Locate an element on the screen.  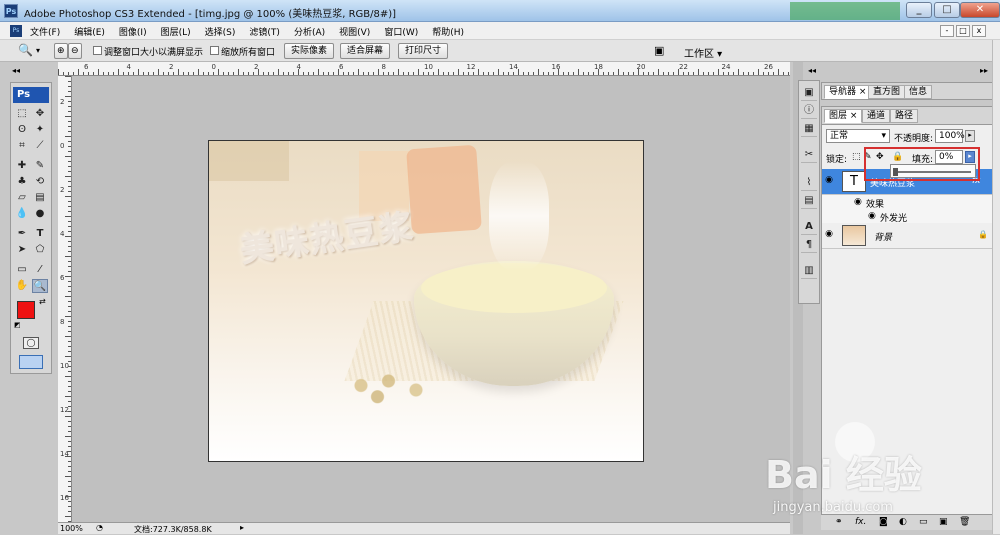
effects-eye-icon: ◉ is located at coordinates (858, 202).